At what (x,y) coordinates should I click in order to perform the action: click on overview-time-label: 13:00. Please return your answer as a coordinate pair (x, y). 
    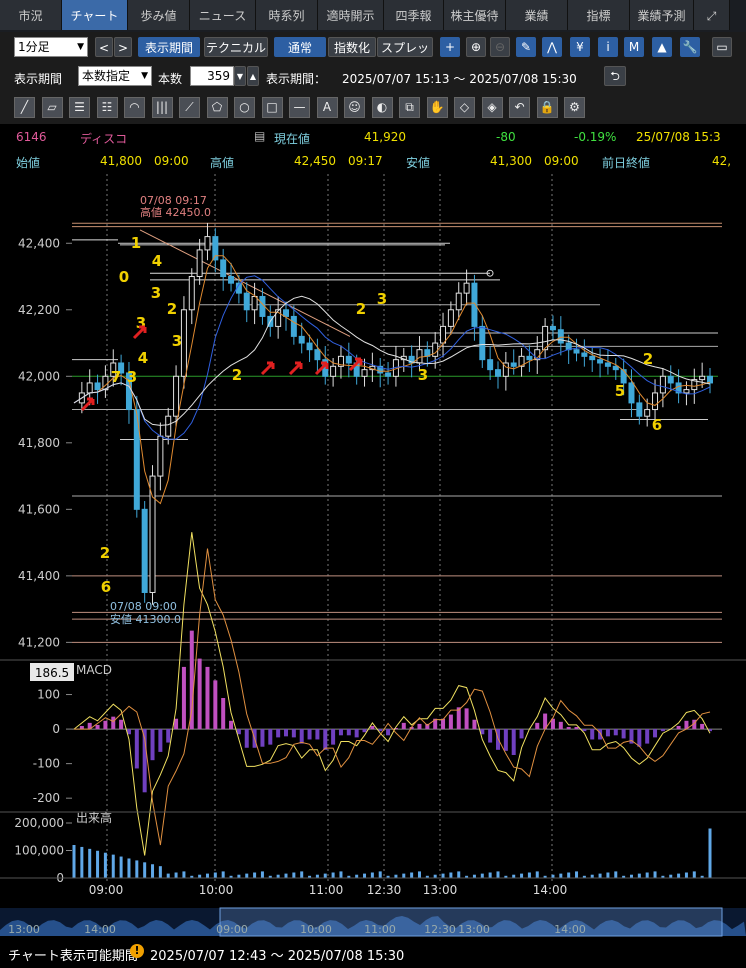
    Looking at the image, I should click on (474, 929).